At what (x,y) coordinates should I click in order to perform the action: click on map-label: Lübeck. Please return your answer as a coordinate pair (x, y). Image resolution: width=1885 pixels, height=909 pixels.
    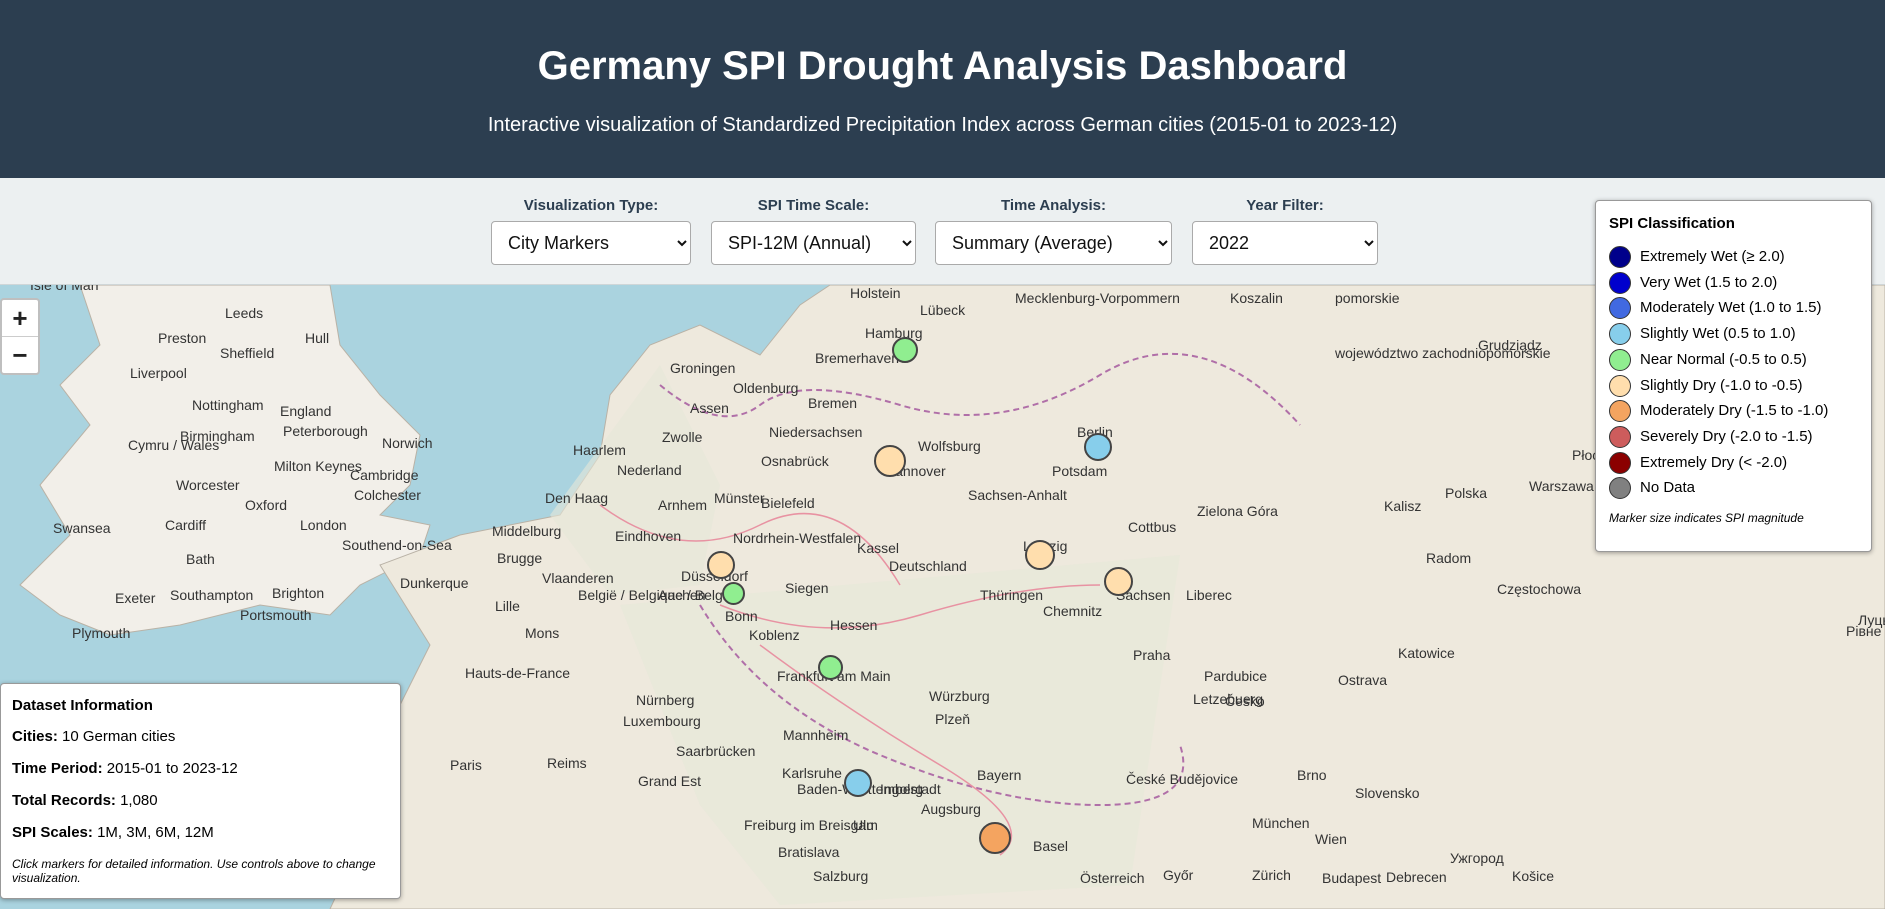
    Looking at the image, I should click on (943, 310).